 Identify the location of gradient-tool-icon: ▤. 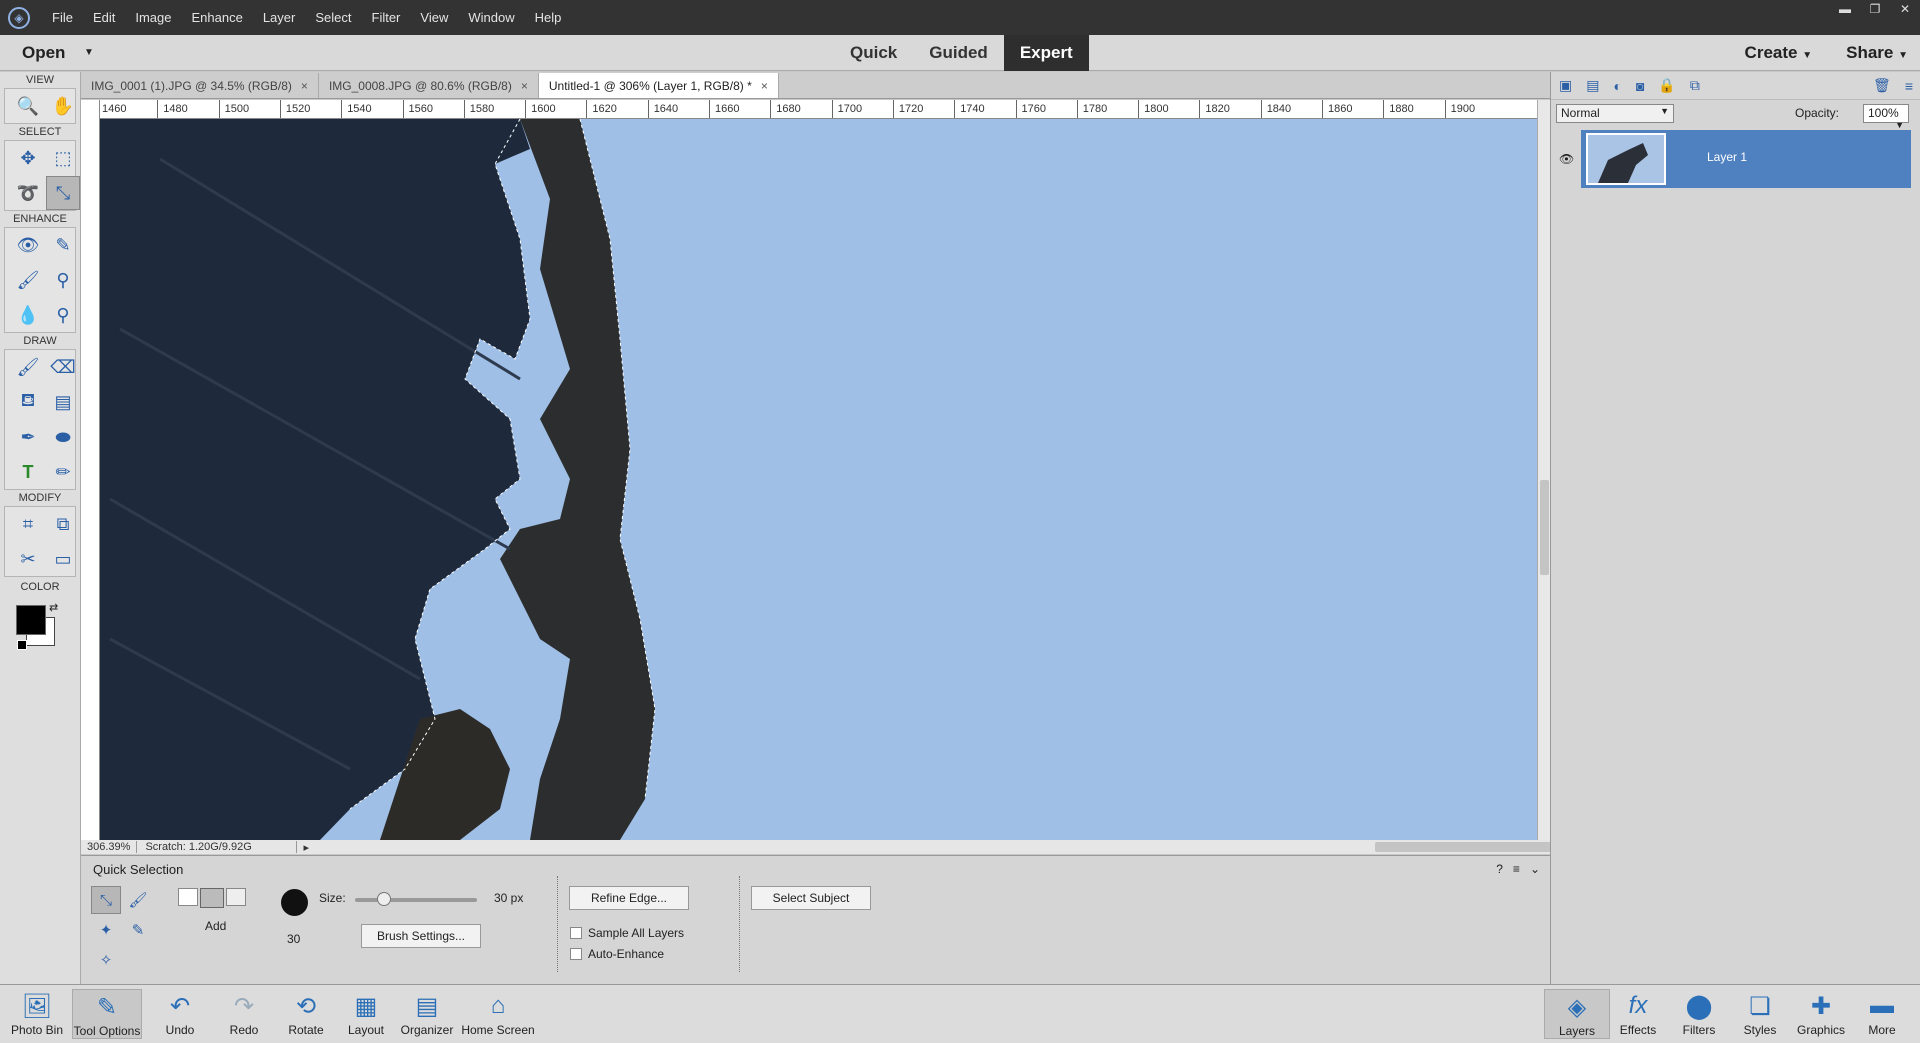
(63, 402).